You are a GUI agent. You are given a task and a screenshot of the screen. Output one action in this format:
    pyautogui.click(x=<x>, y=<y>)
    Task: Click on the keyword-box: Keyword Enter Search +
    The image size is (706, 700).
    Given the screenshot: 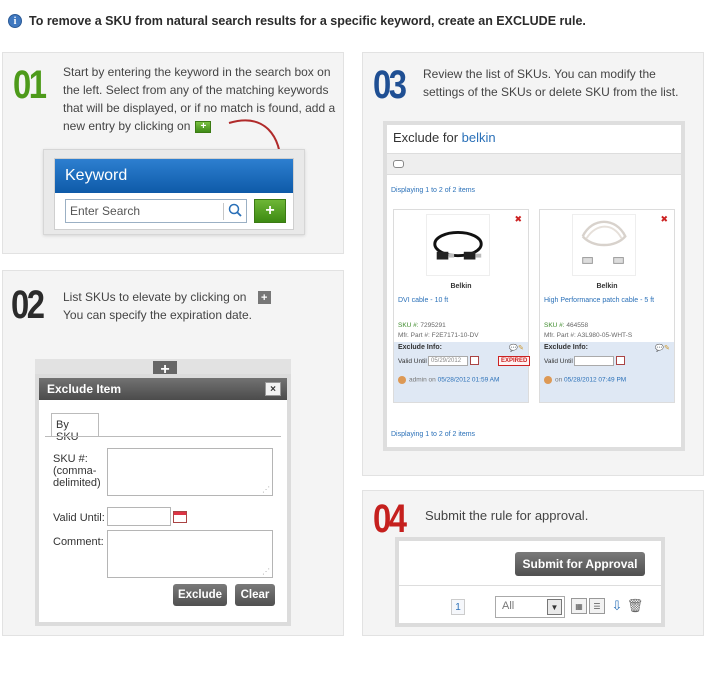 What is the action you would take?
    pyautogui.click(x=174, y=194)
    